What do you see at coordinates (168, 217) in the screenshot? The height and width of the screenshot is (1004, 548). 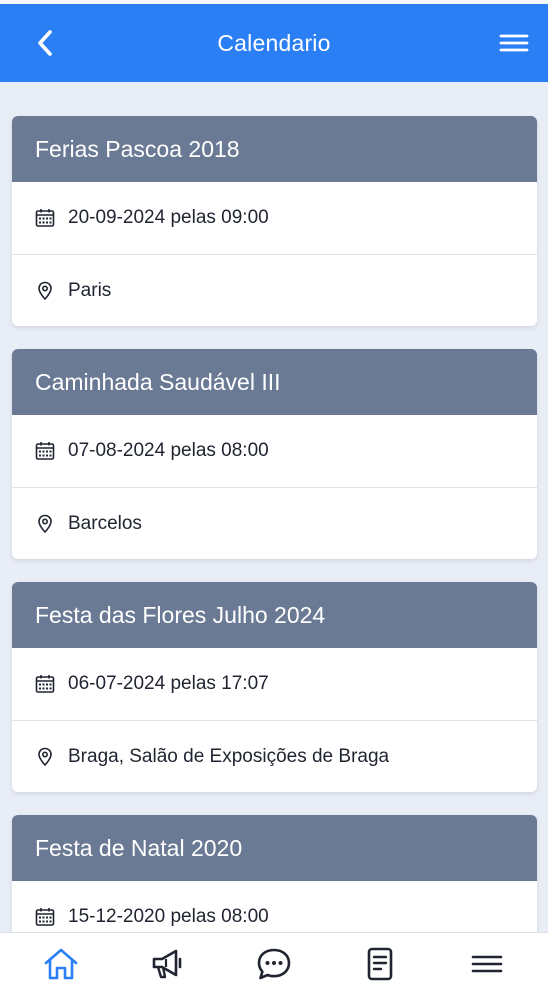 I see `event-datetime: 20-09-2024 pelas 09:00` at bounding box center [168, 217].